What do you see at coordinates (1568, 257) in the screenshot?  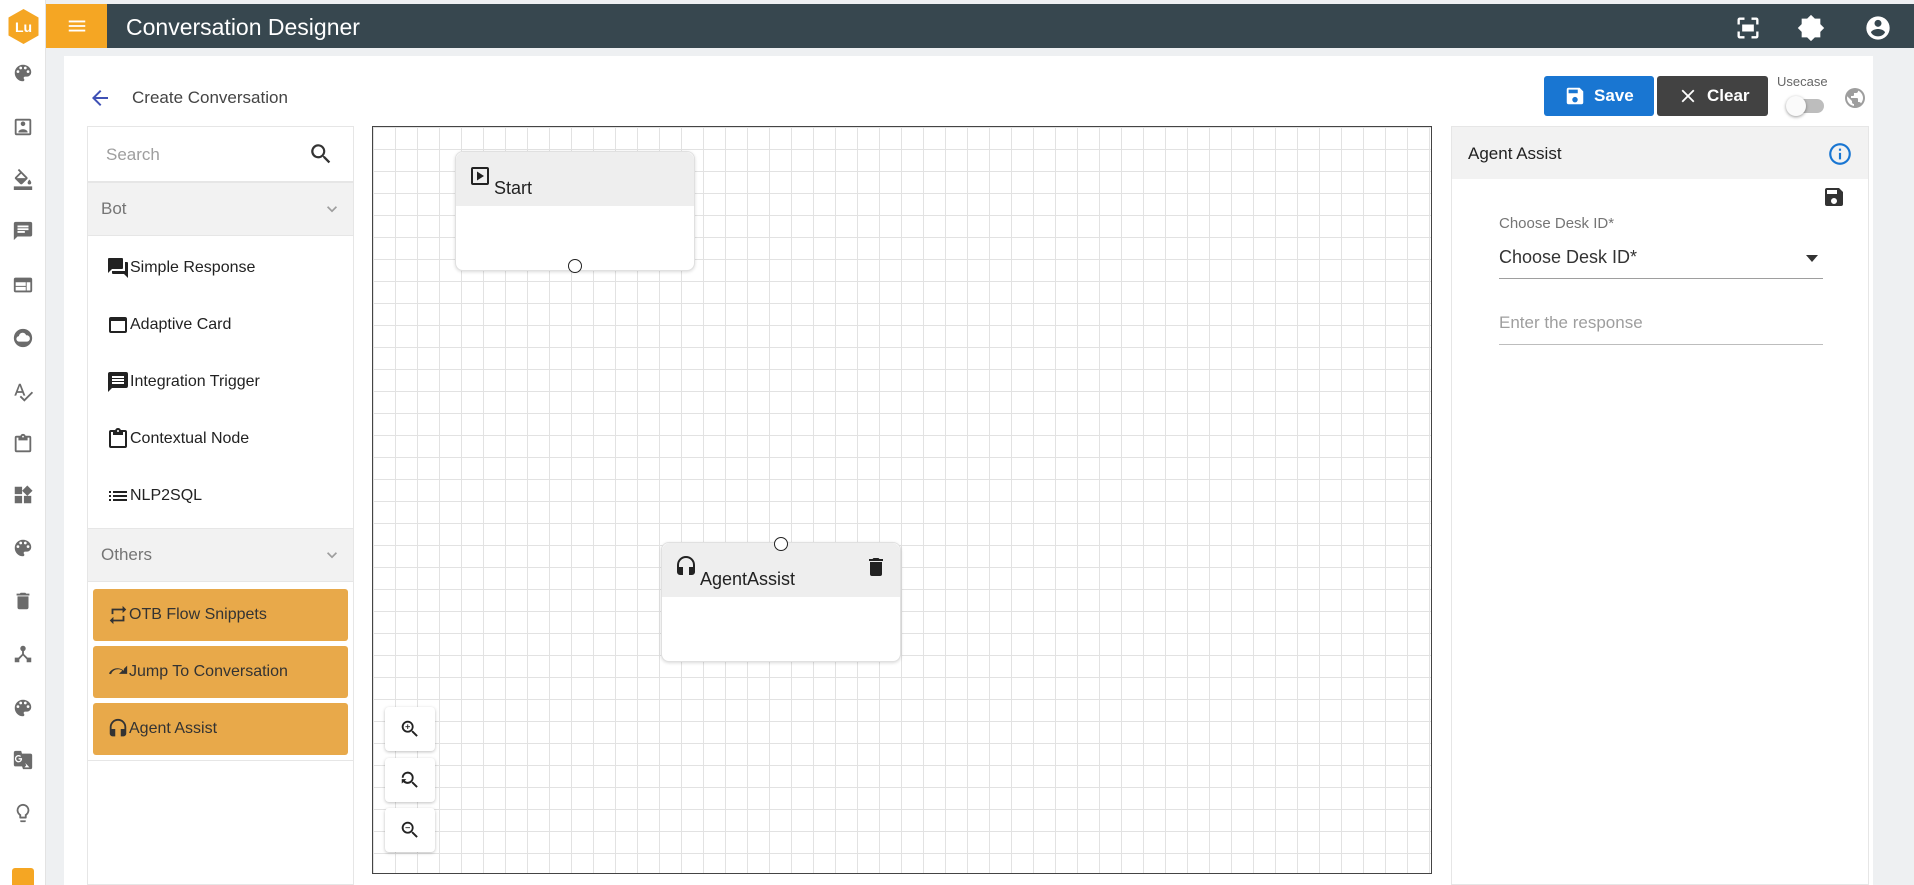 I see `desk-id-value: Choose Desk ID*` at bounding box center [1568, 257].